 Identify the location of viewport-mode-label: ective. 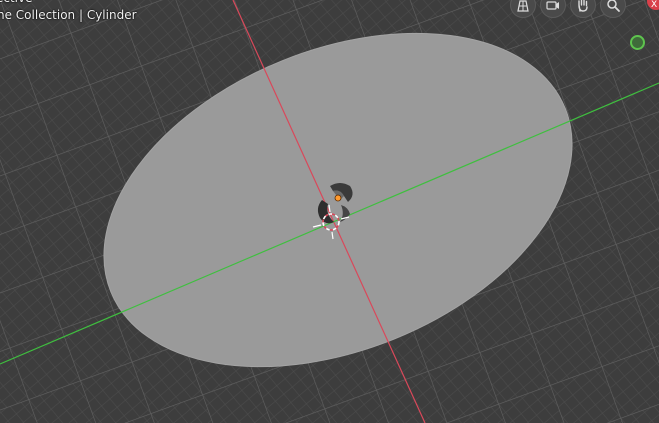
(16, 2).